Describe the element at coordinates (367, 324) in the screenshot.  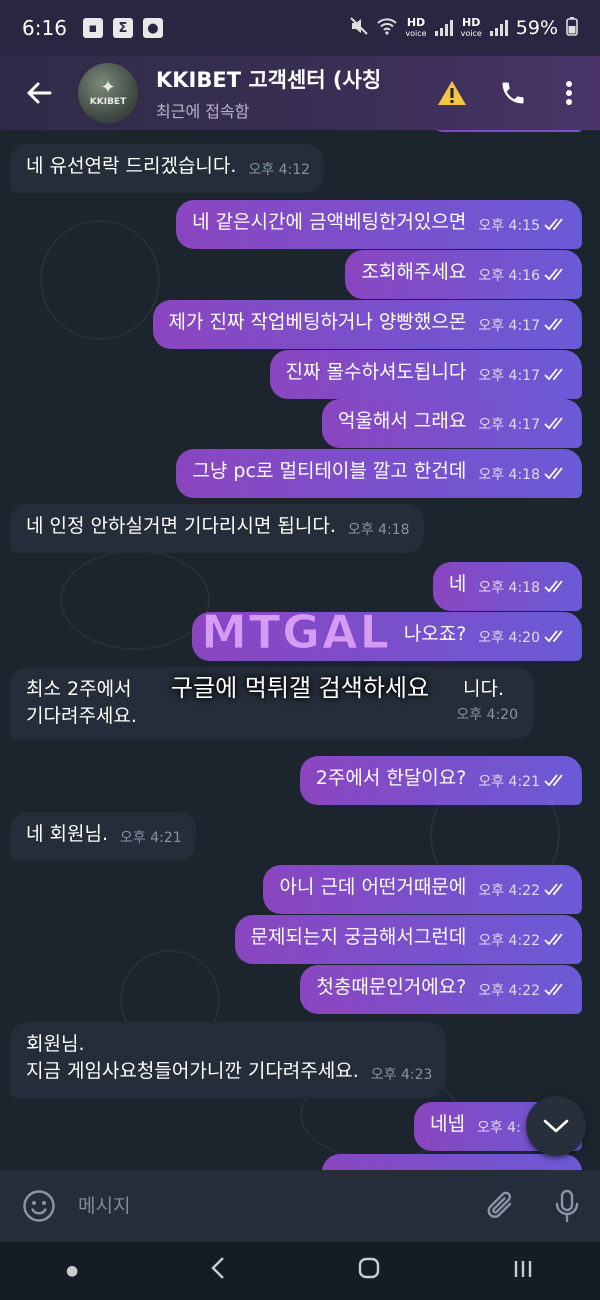
I see `message-bubble-outgoing: 제가 진짜 작업베팅하거나 양빵했으몬 오후 4:17` at that location.